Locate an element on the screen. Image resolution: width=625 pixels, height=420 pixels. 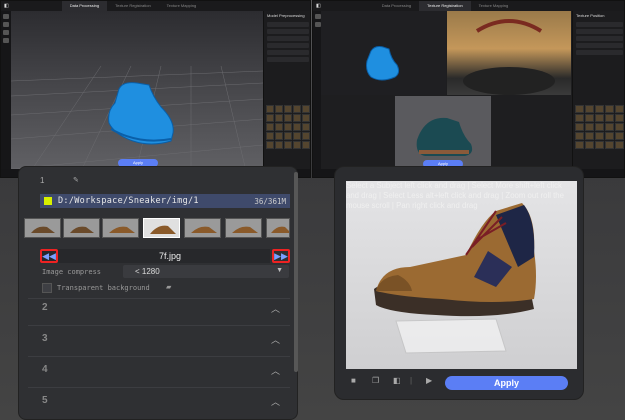
transparent-label: Transparent background is located at coordinates (103, 288).